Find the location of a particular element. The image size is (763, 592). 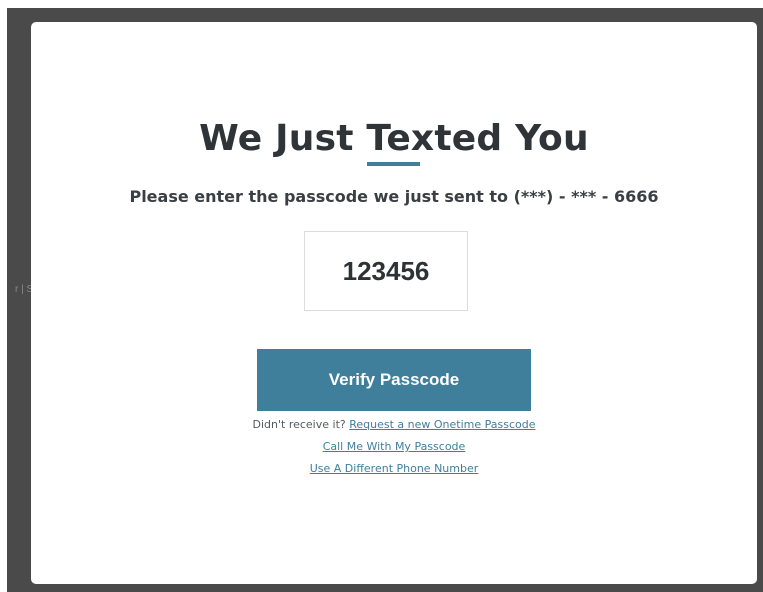

call-row: Call Me With My Passcode is located at coordinates (394, 447).